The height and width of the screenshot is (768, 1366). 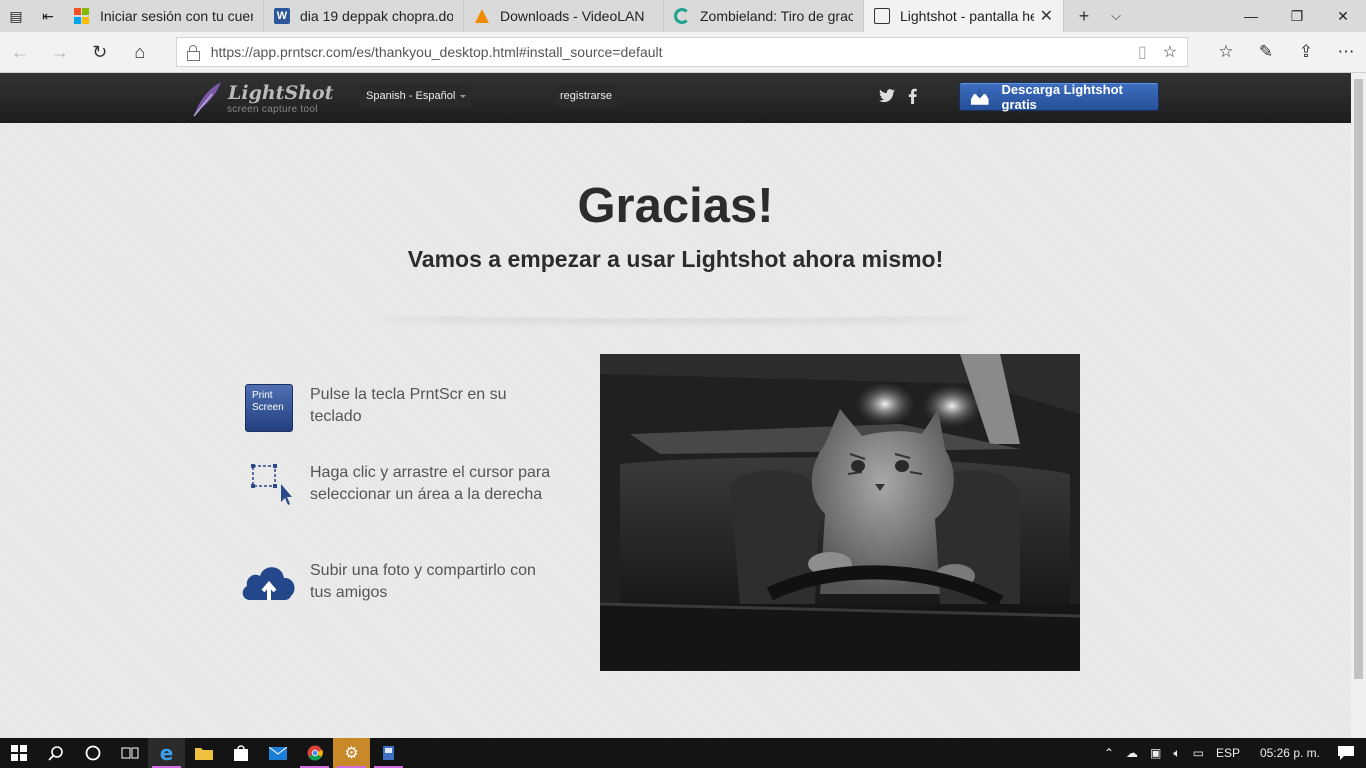 What do you see at coordinates (1116, 16) in the screenshot?
I see `tab-preview-chevron-icon: ⌵` at bounding box center [1116, 16].